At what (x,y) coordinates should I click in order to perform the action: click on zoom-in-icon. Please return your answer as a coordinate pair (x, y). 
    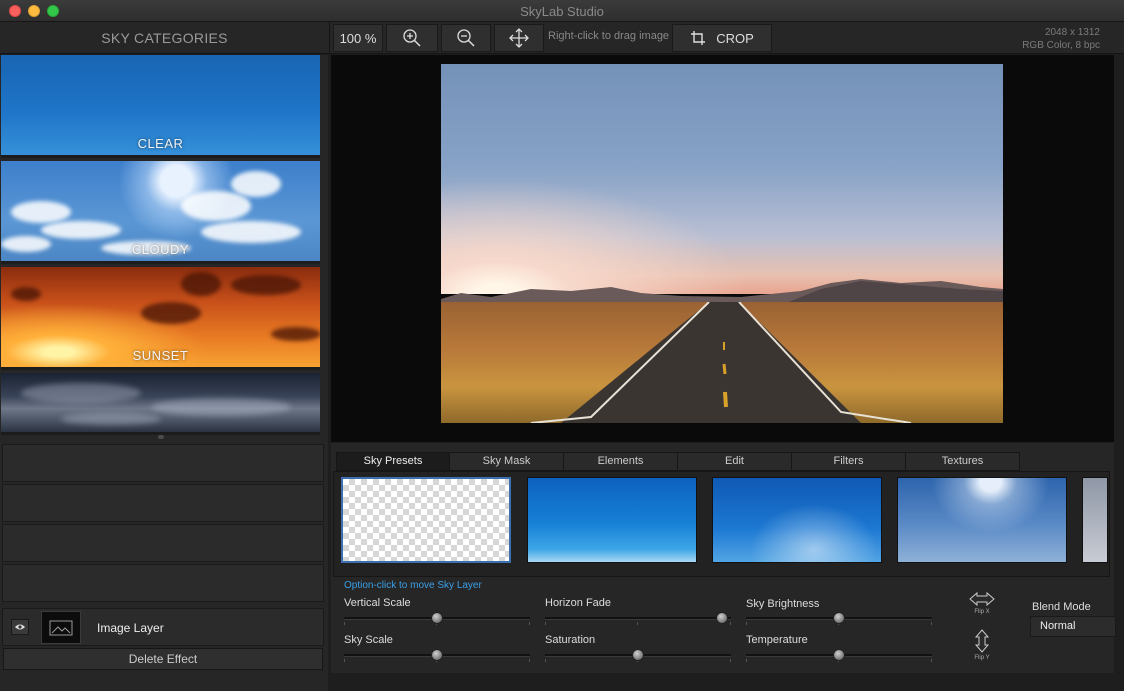
    Looking at the image, I should click on (412, 38).